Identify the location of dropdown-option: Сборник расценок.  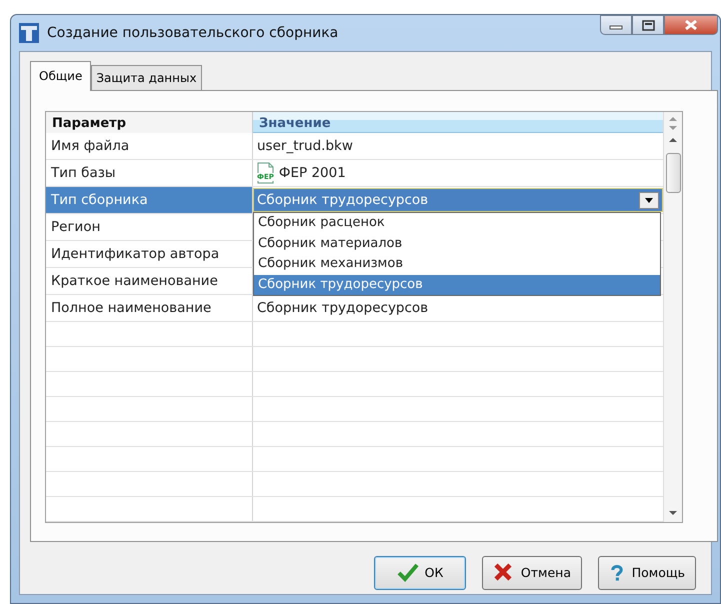
(457, 223).